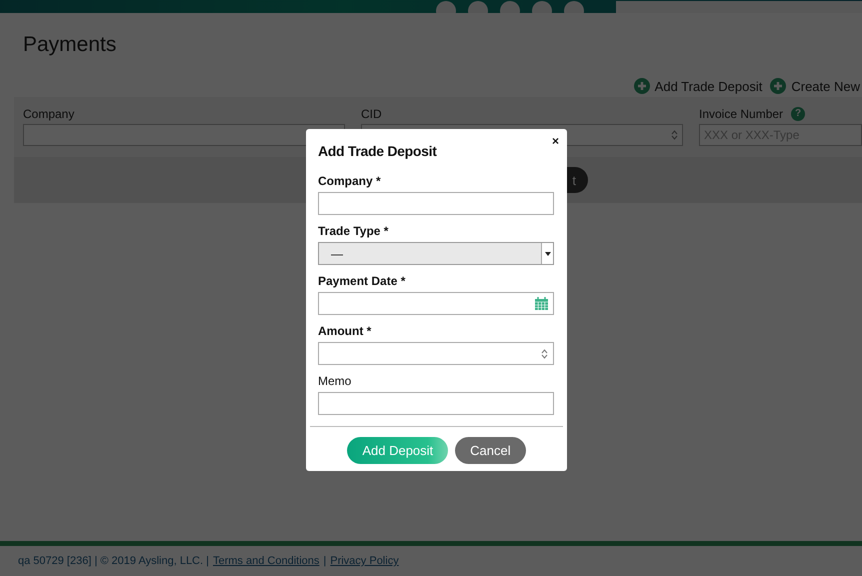  I want to click on footer-text: qa 50729 [236] | © 2019 Aysling, LLC. |, so click(113, 561).